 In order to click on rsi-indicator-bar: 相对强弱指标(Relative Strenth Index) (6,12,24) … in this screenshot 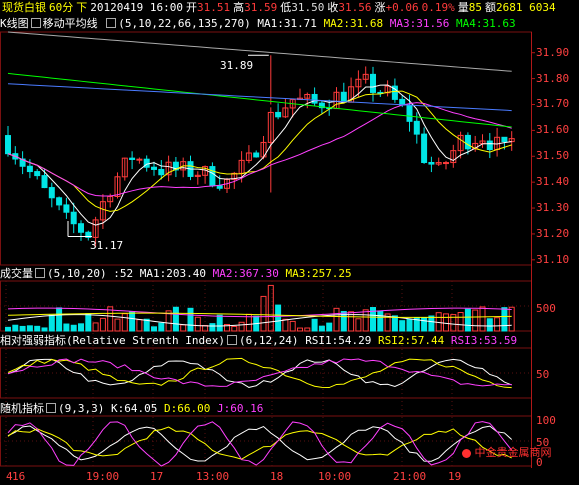, I will do `click(258, 340)`.